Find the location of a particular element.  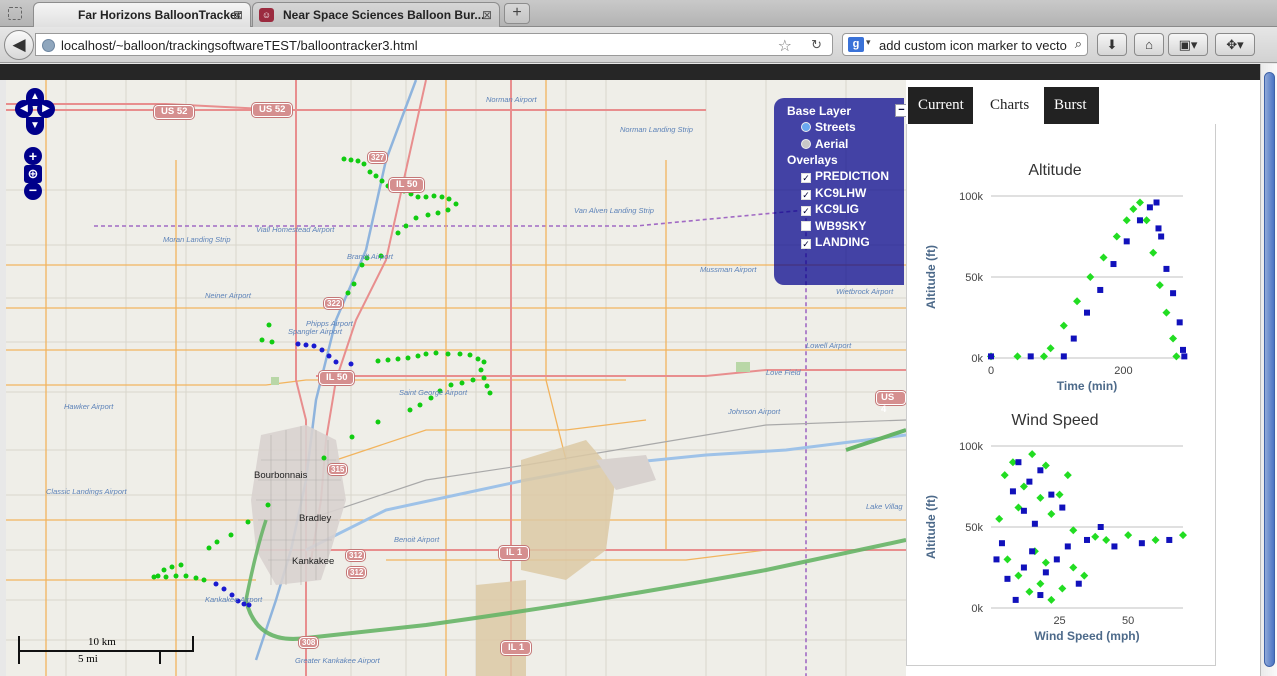

city-label: Bradley is located at coordinates (315, 518).